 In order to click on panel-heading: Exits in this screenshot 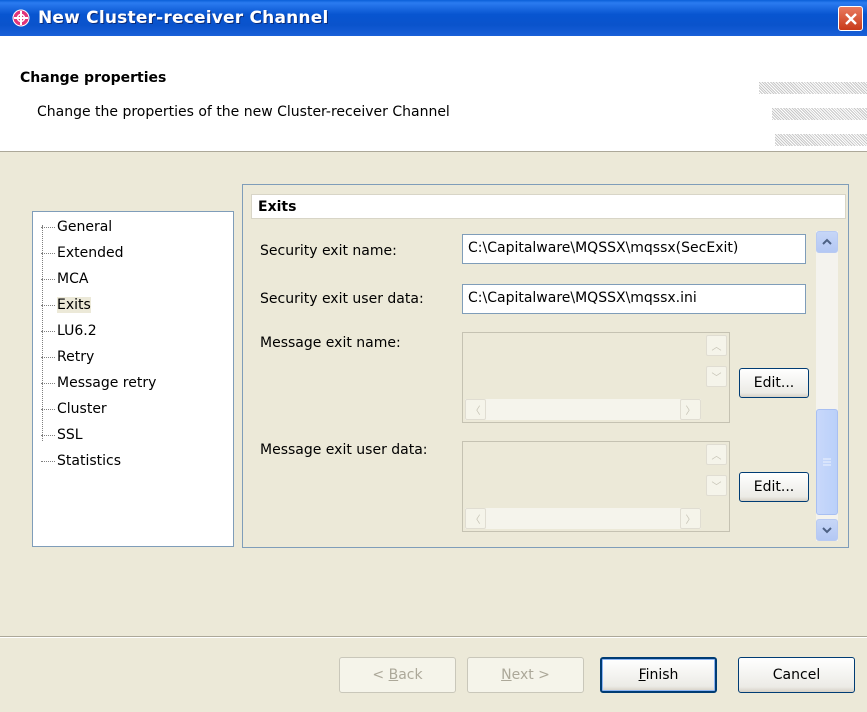, I will do `click(548, 206)`.